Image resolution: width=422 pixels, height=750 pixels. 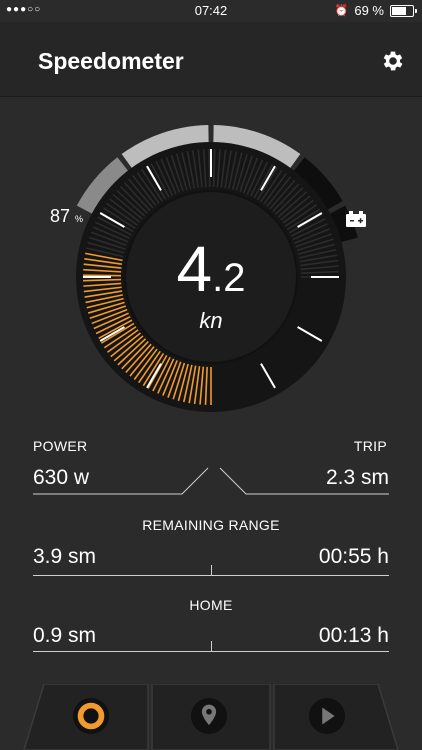 I want to click on tab-play, so click(x=327, y=716).